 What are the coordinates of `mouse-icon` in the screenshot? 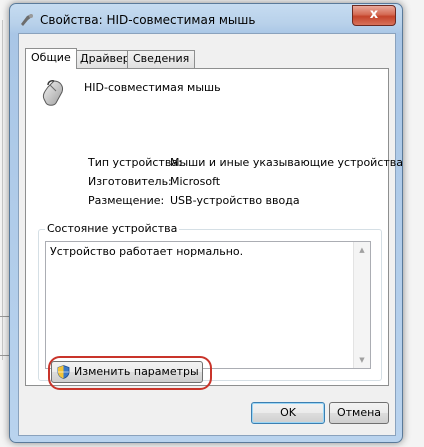 It's located at (52, 93).